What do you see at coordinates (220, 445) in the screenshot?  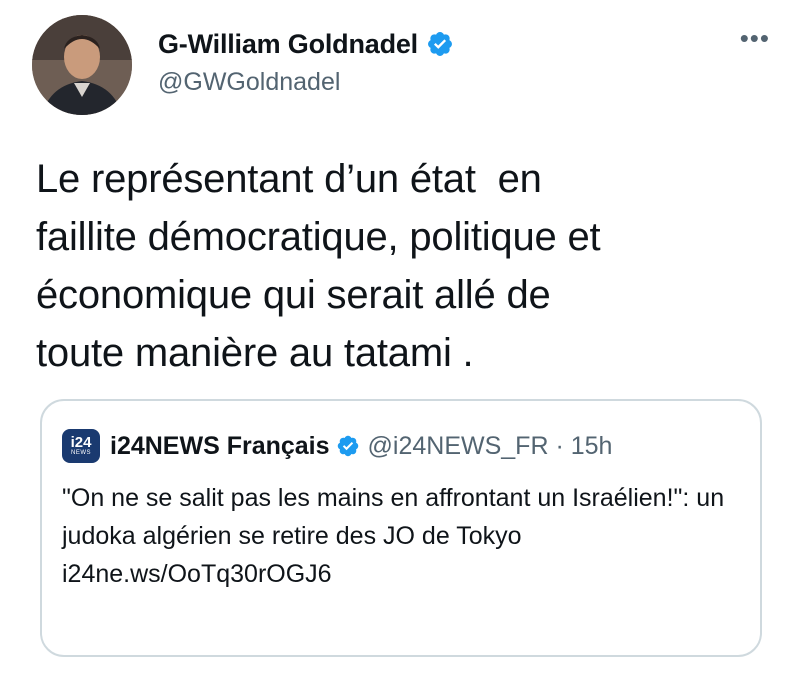 I see `quoted-author-name: i24NEWS Français` at bounding box center [220, 445].